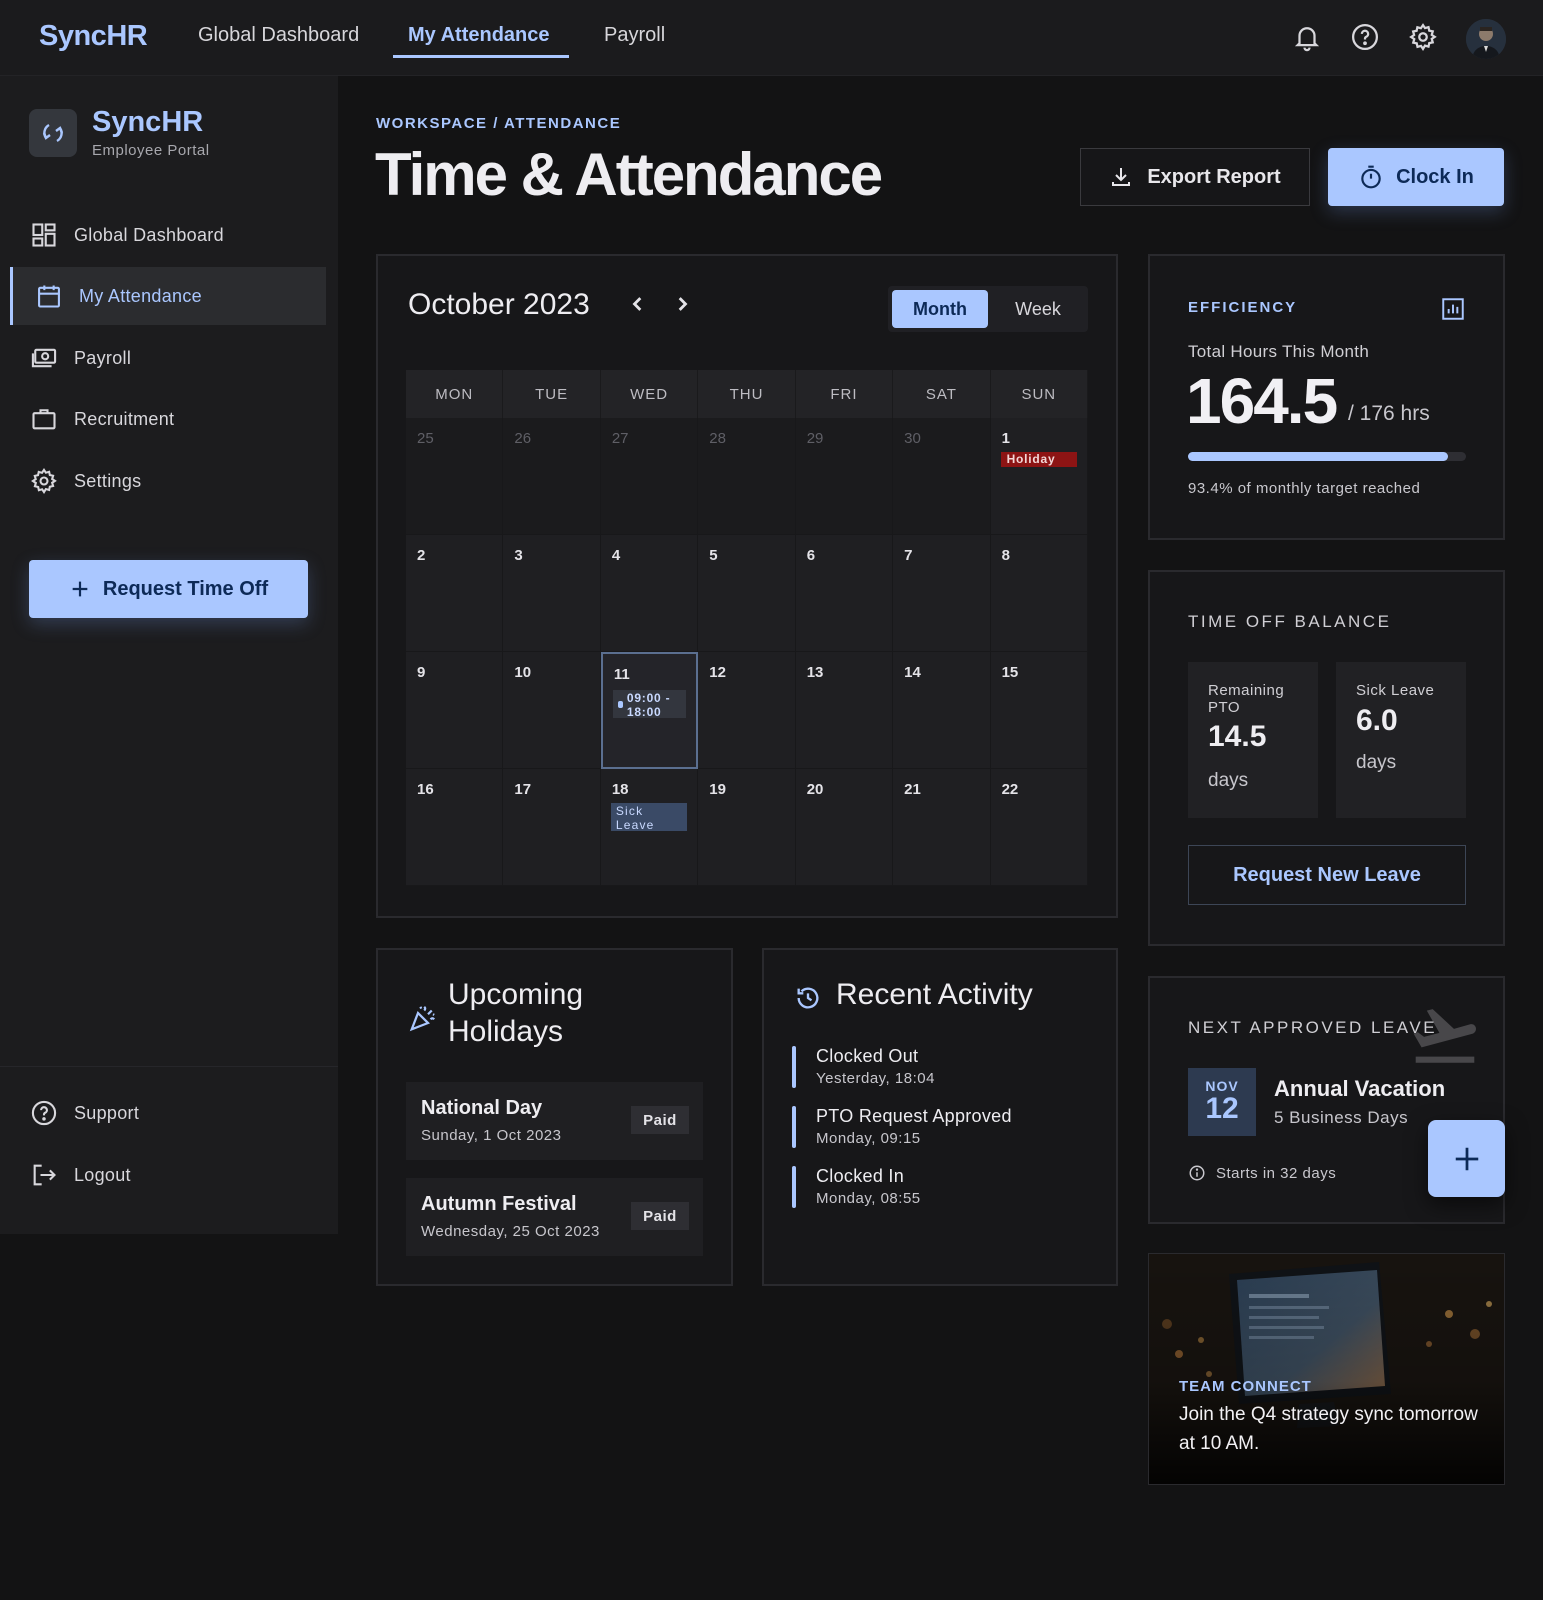 This screenshot has height=1600, width=1543. I want to click on calendar-day: 6, so click(844, 593).